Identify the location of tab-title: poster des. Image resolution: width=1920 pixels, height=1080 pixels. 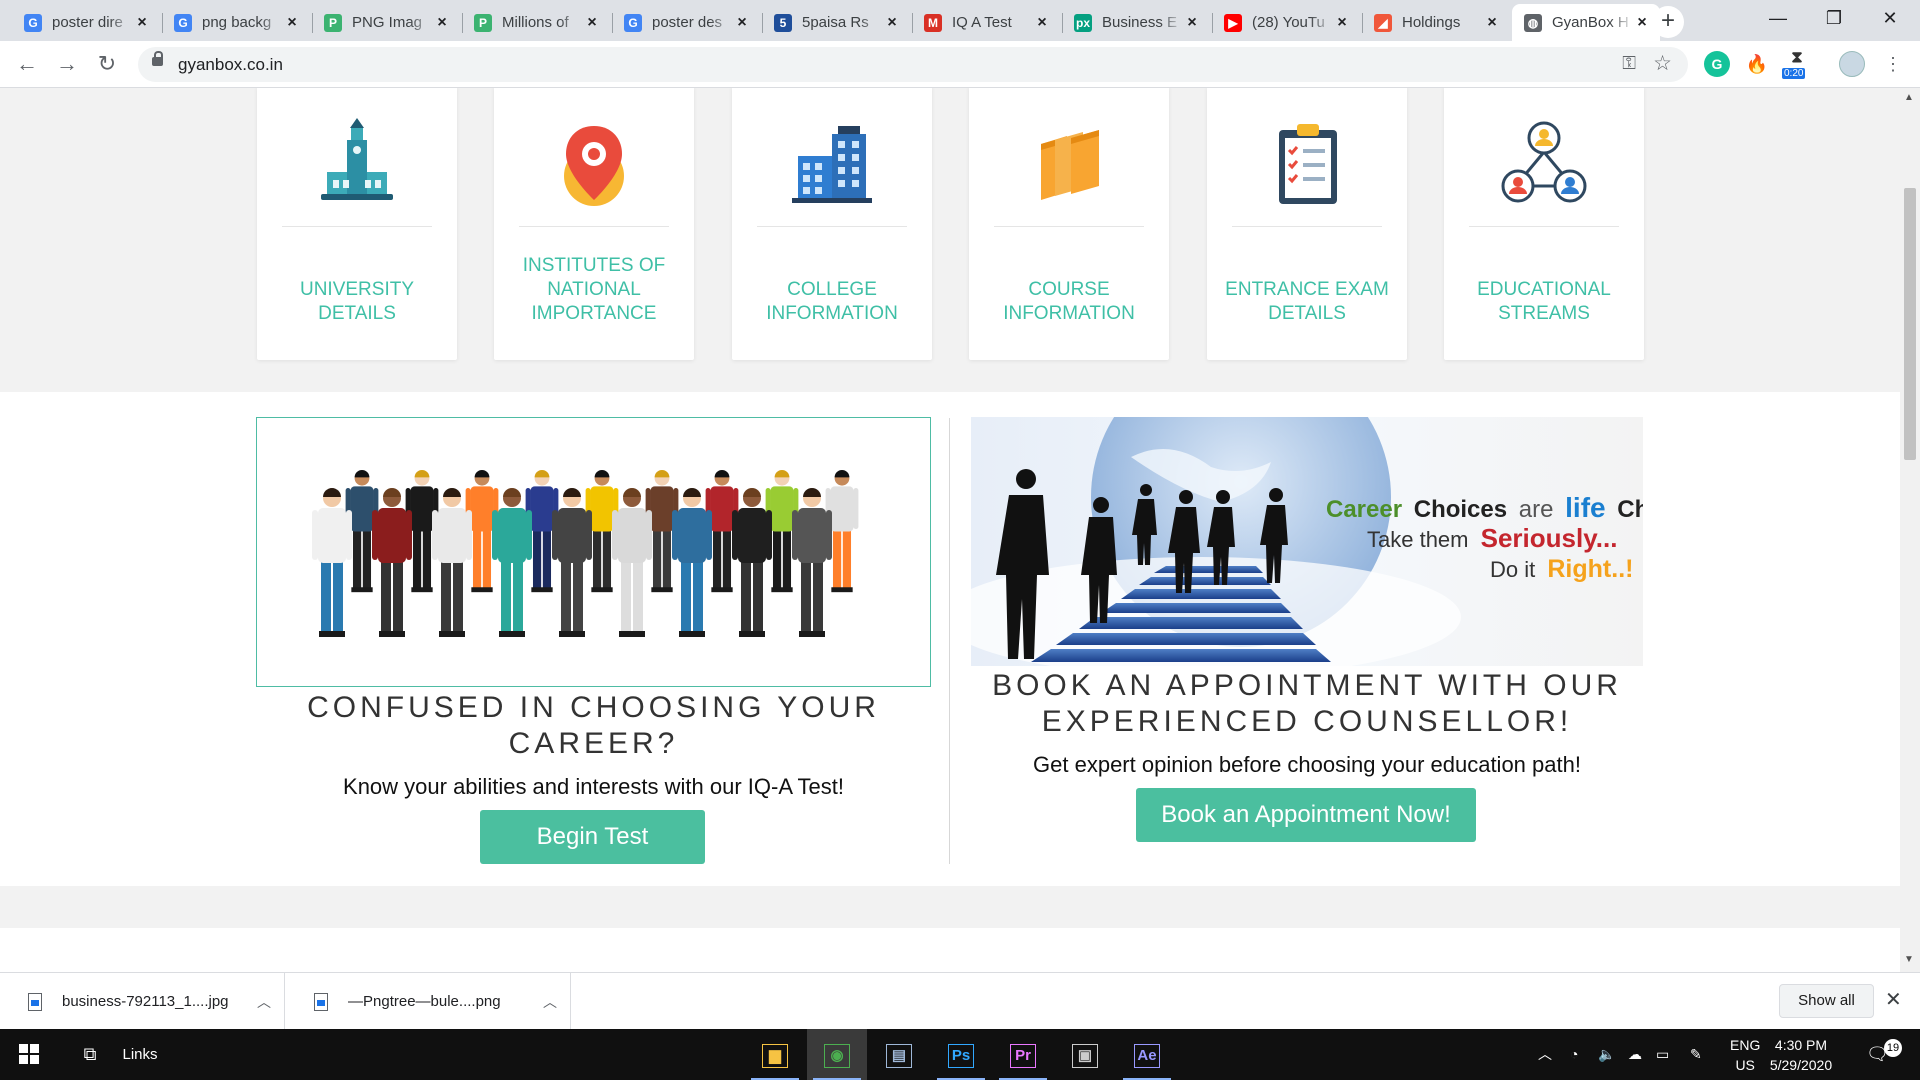
(693, 22).